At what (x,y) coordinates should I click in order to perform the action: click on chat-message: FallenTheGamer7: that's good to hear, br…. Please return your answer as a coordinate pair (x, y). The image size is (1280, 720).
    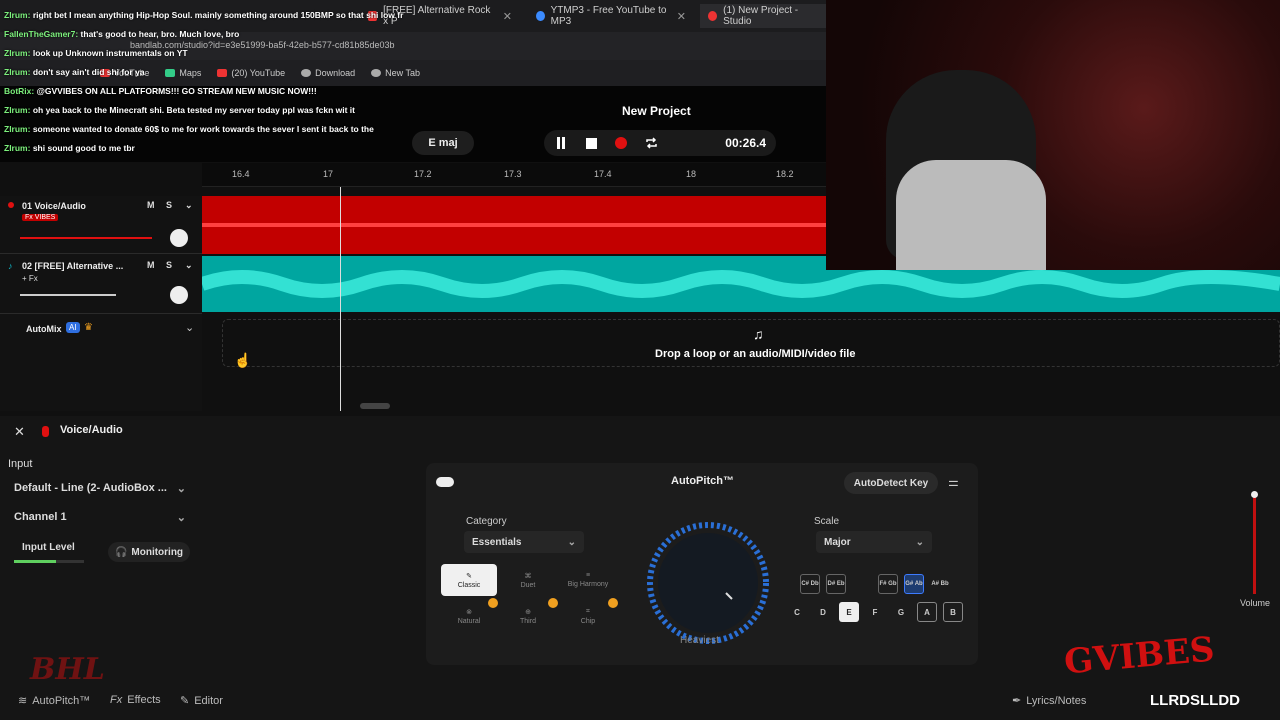
    Looking at the image, I should click on (122, 34).